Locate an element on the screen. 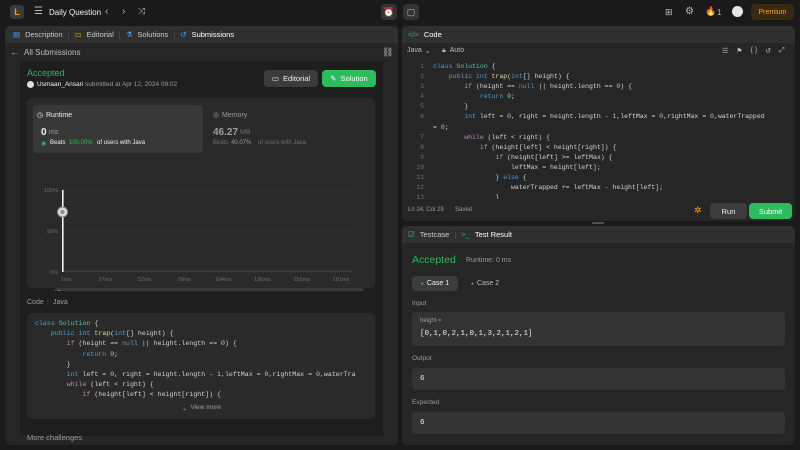  shuffle-icon: ⤨ is located at coordinates (141, 11).